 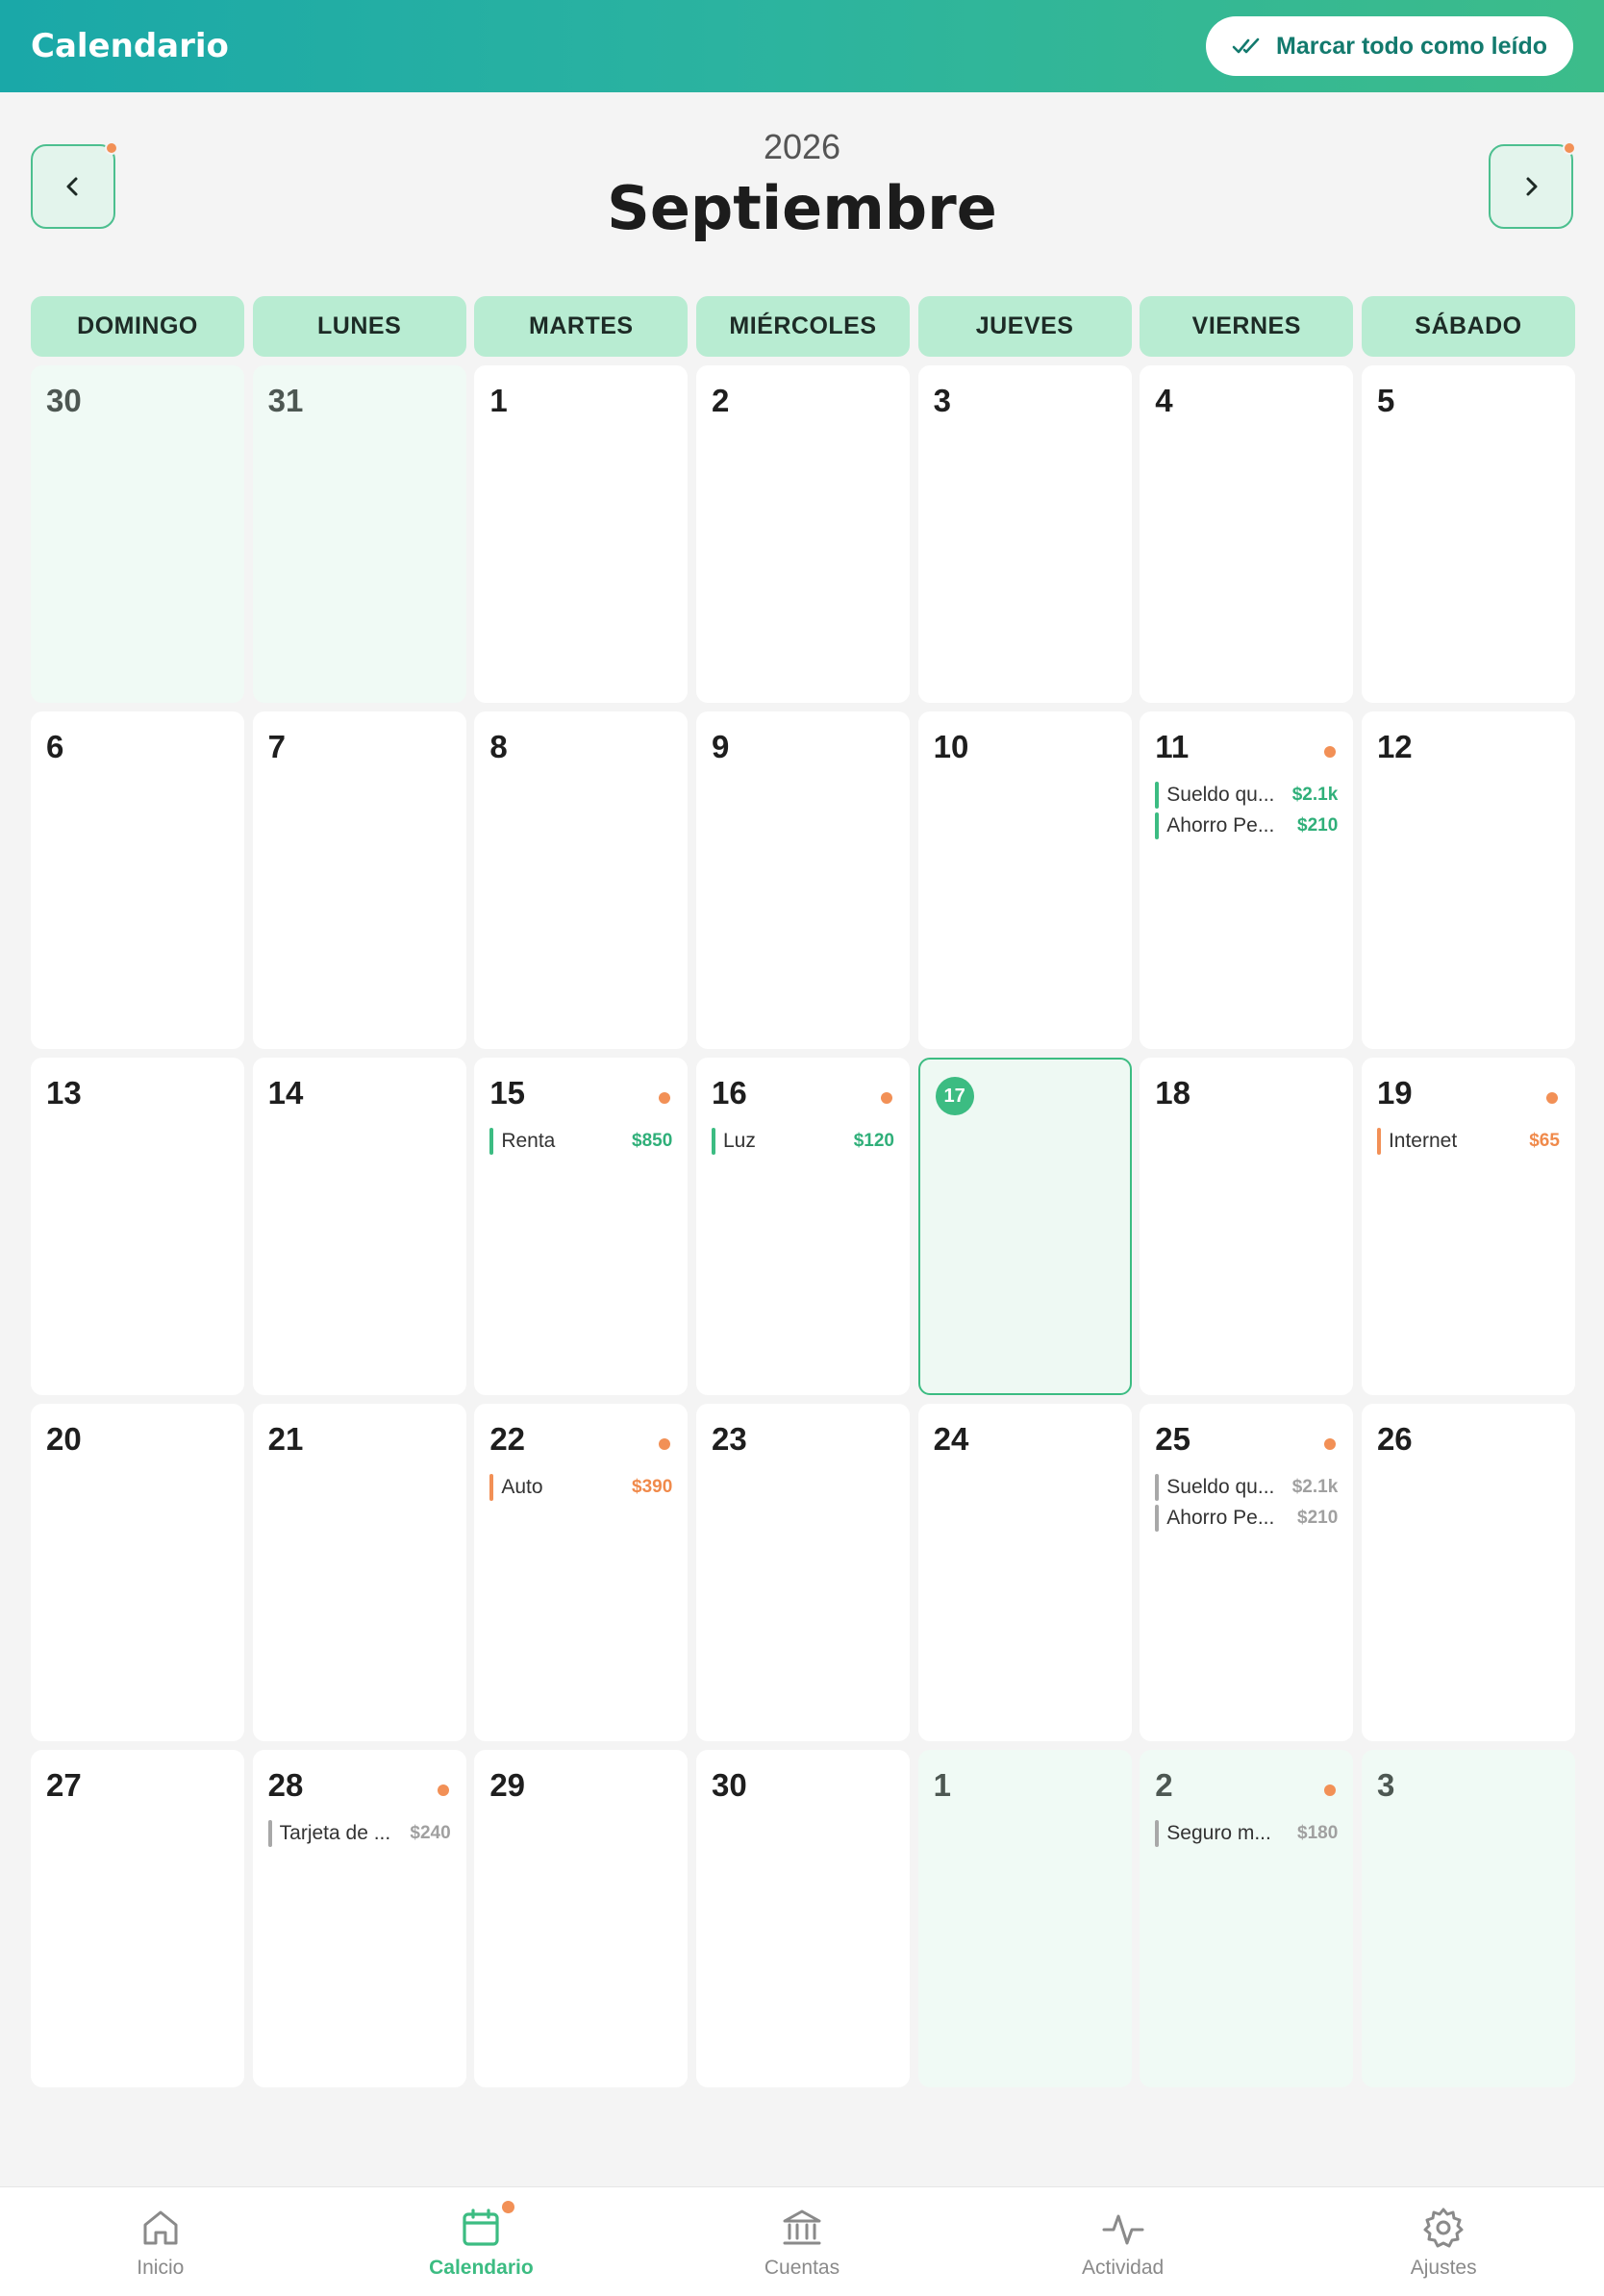 I want to click on event-list: Tarjeta de ... $240, so click(x=359, y=1833).